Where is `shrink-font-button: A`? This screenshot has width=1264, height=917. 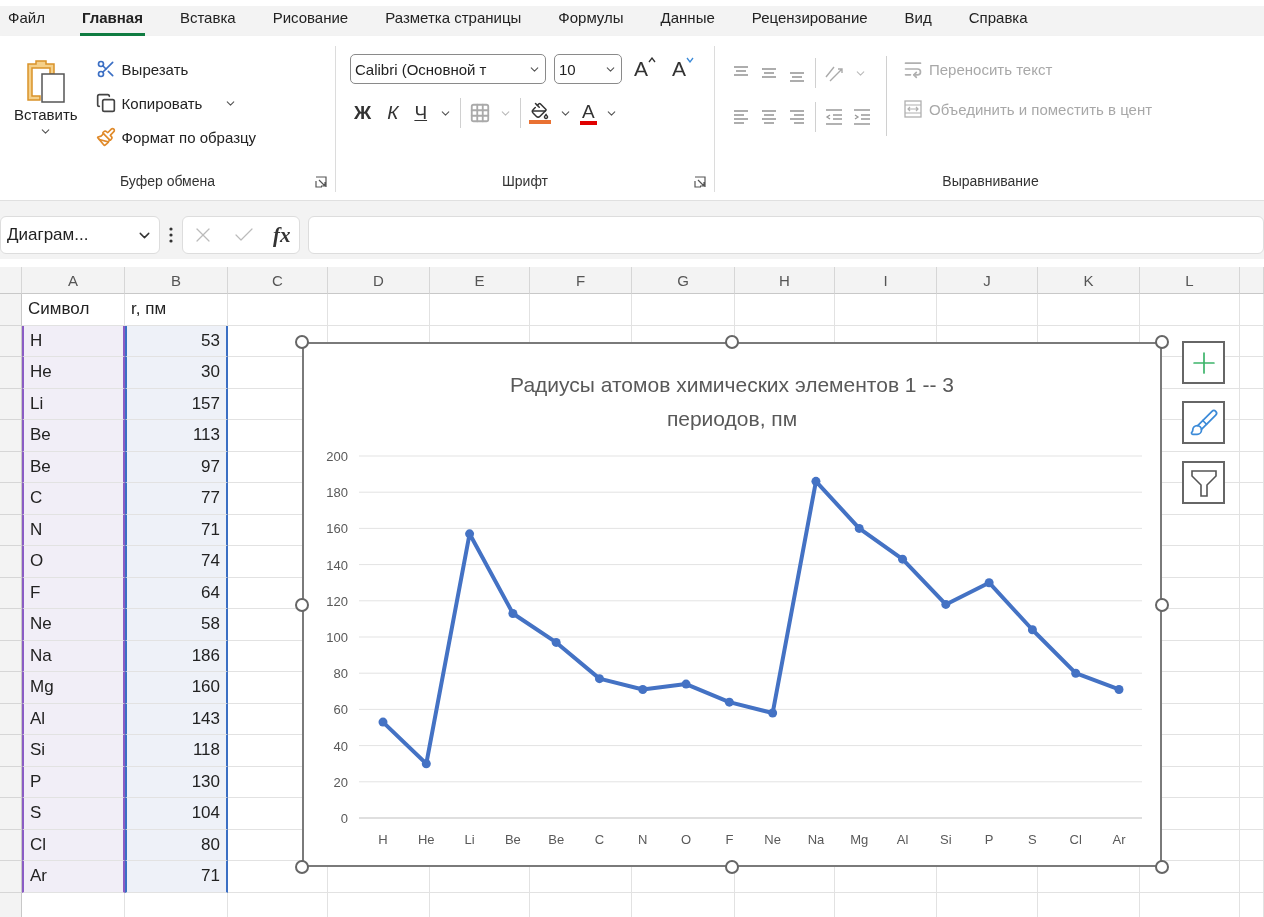 shrink-font-button: A is located at coordinates (683, 69).